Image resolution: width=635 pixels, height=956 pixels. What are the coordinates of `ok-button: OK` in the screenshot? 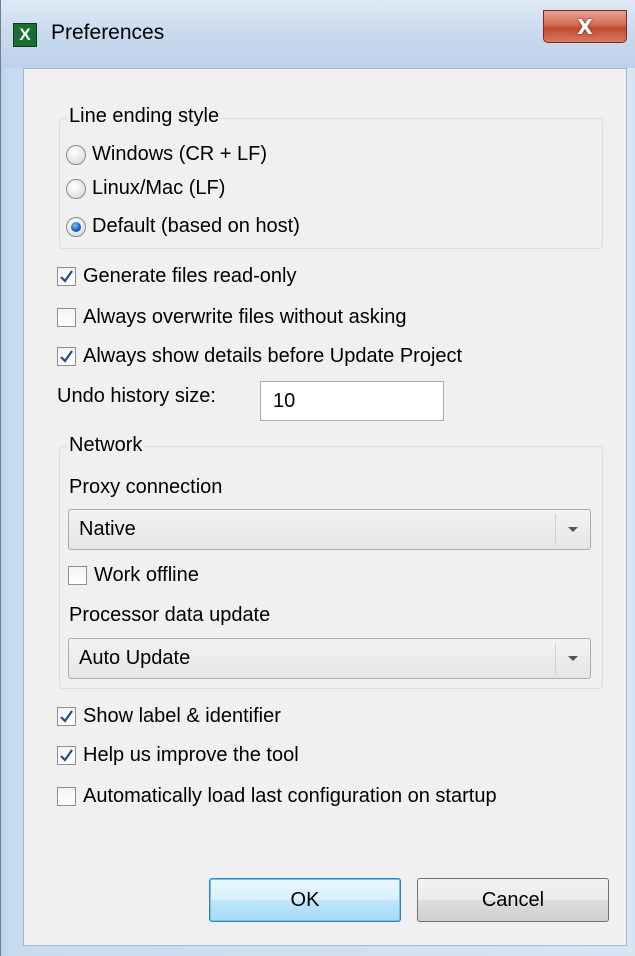 It's located at (305, 900).